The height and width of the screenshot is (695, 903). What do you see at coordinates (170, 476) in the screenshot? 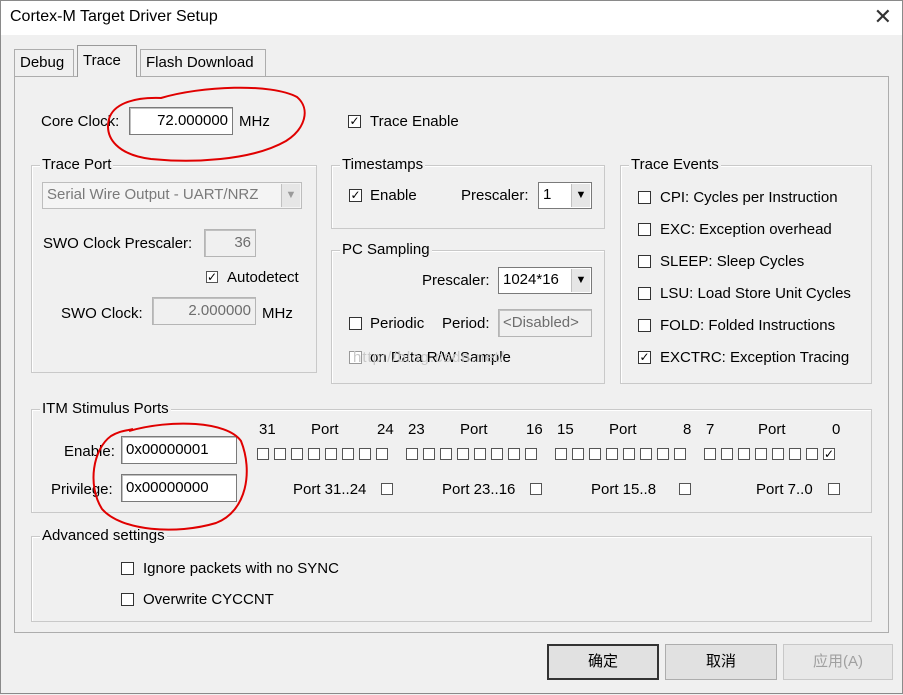
I see `annotation-circle-itm-registers` at bounding box center [170, 476].